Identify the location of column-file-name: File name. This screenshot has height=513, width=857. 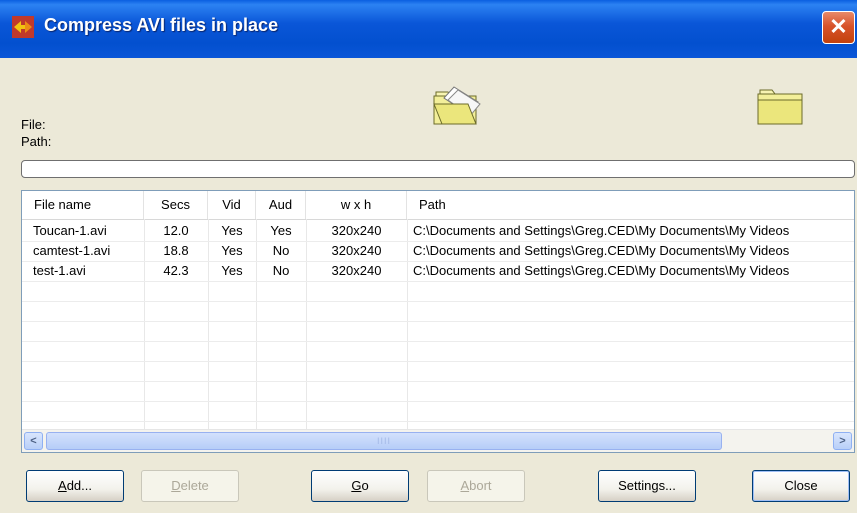
(83, 205).